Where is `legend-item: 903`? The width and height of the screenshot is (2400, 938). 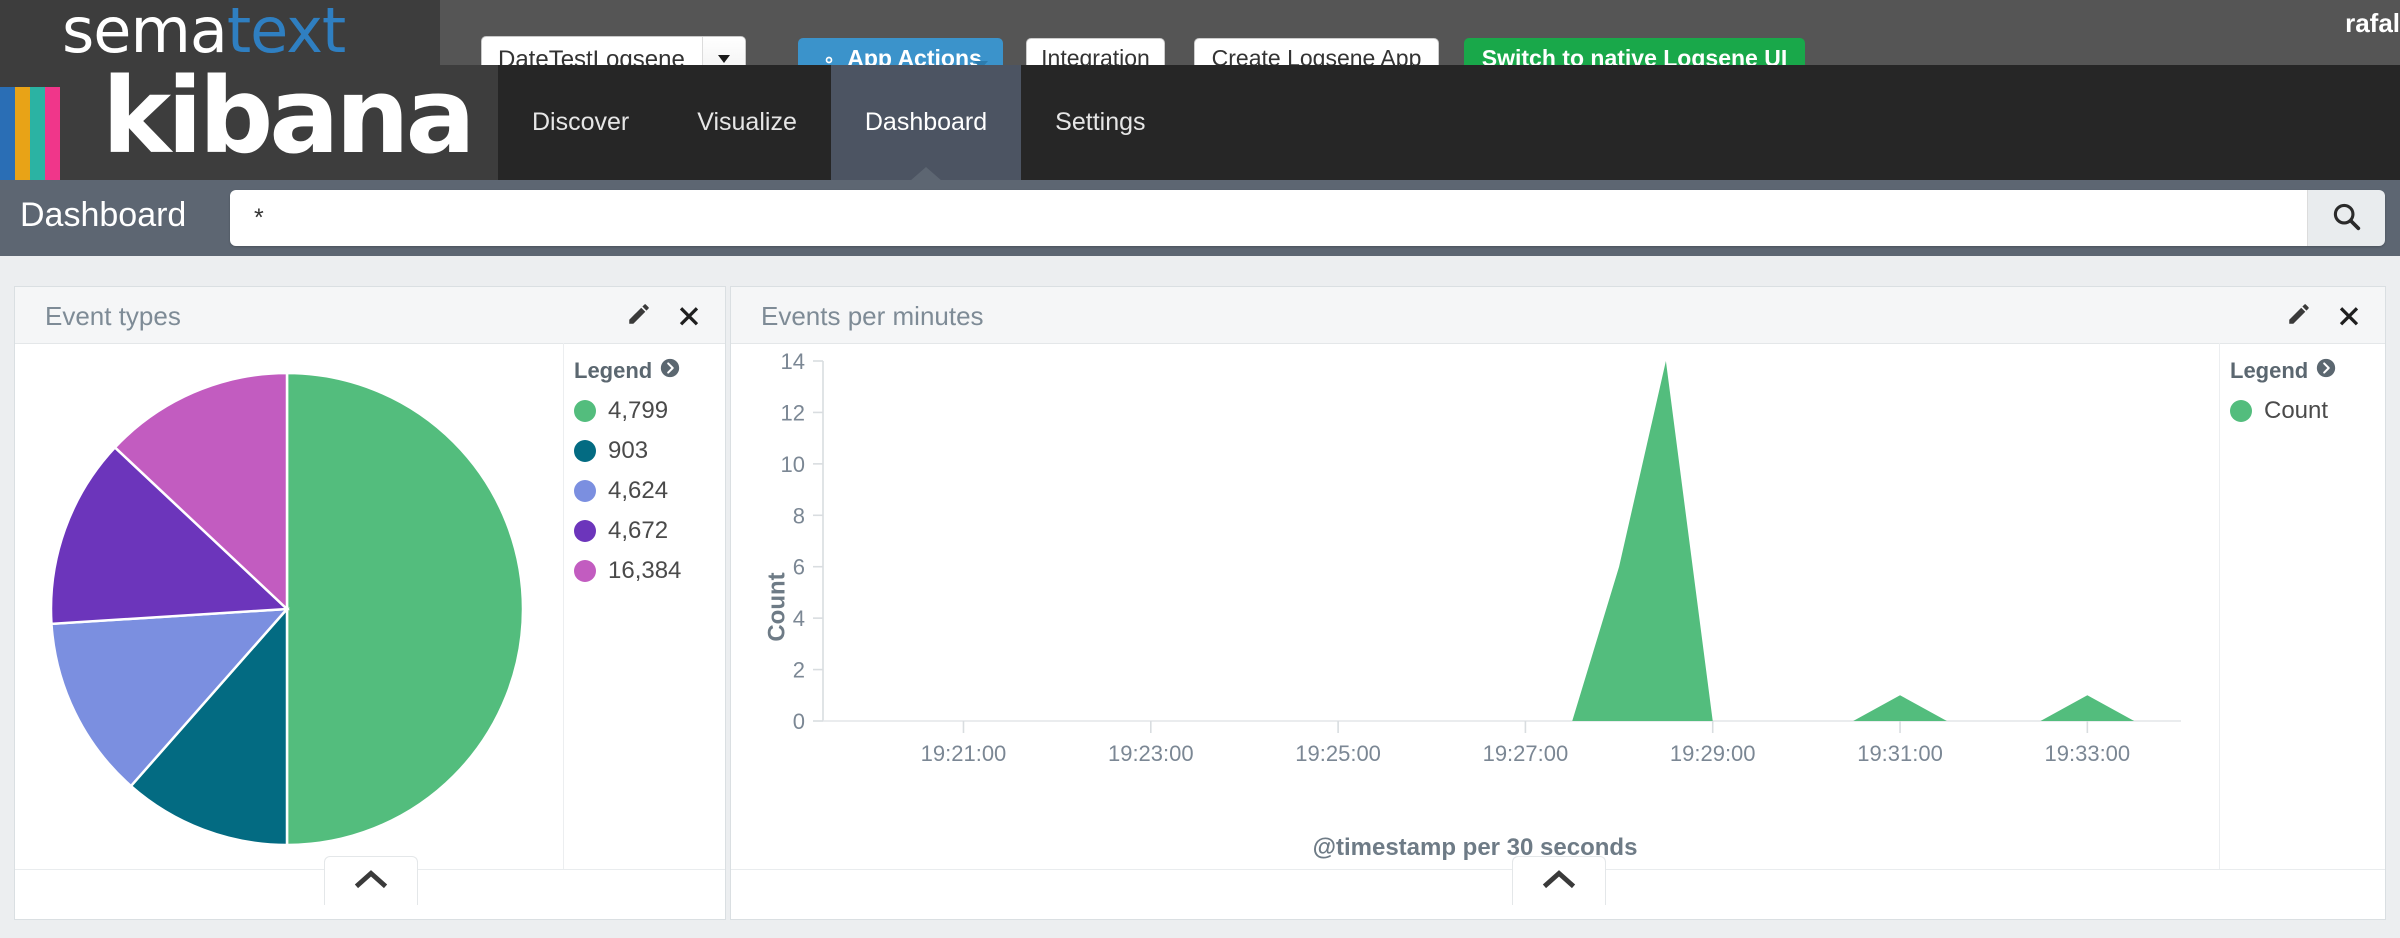
legend-item: 903 is located at coordinates (650, 451).